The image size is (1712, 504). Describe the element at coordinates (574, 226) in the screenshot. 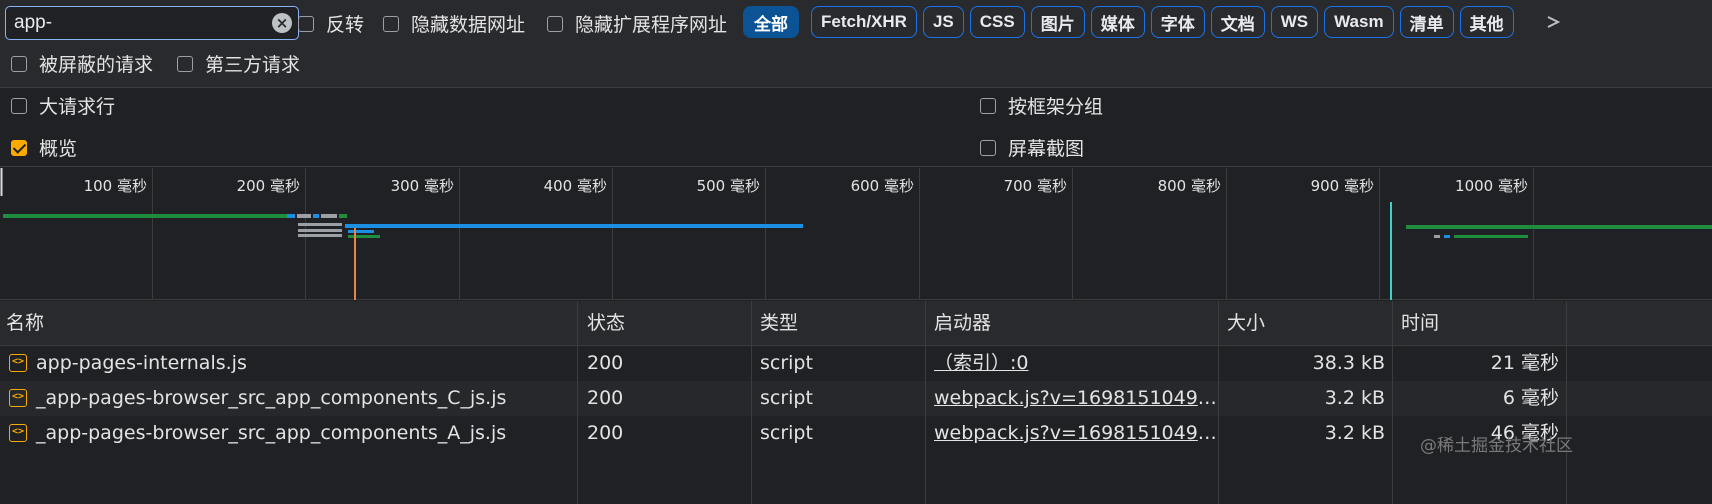

I see `overview-bar-script` at that location.